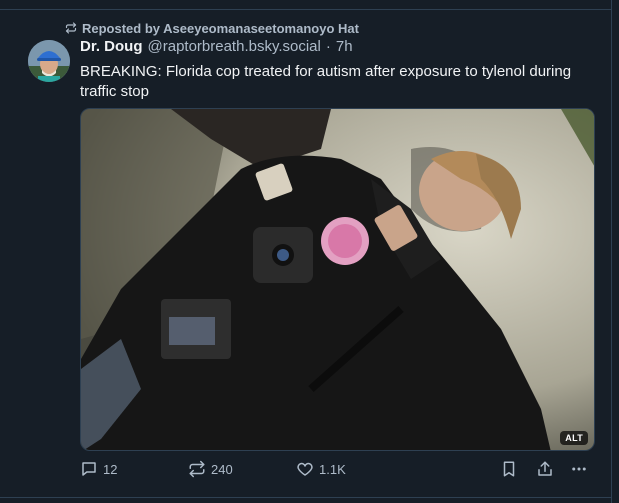 Image resolution: width=619 pixels, height=503 pixels. I want to click on ellipsis-icon, so click(579, 469).